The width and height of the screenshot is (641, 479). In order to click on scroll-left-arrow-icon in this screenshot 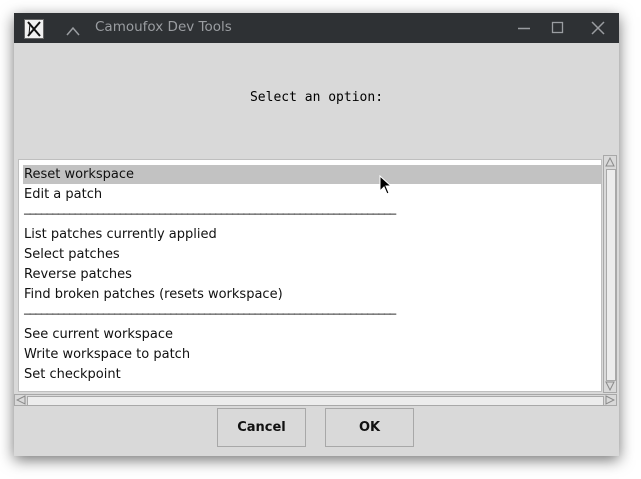, I will do `click(21, 400)`.